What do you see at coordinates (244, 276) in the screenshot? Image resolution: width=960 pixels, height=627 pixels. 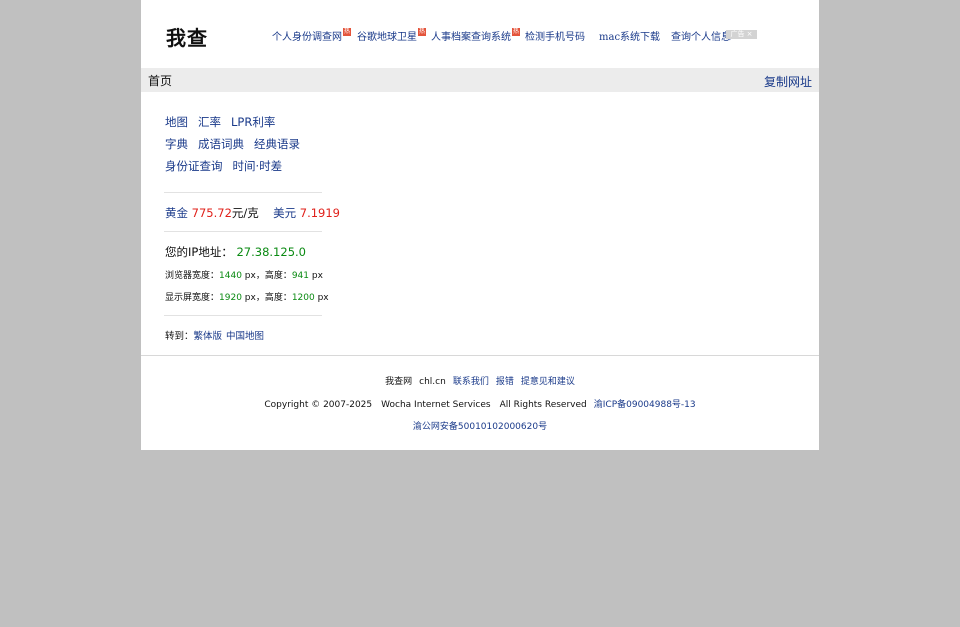 I see `browser-size-line: 浏览器宽度：1440 px，高度：941 px` at bounding box center [244, 276].